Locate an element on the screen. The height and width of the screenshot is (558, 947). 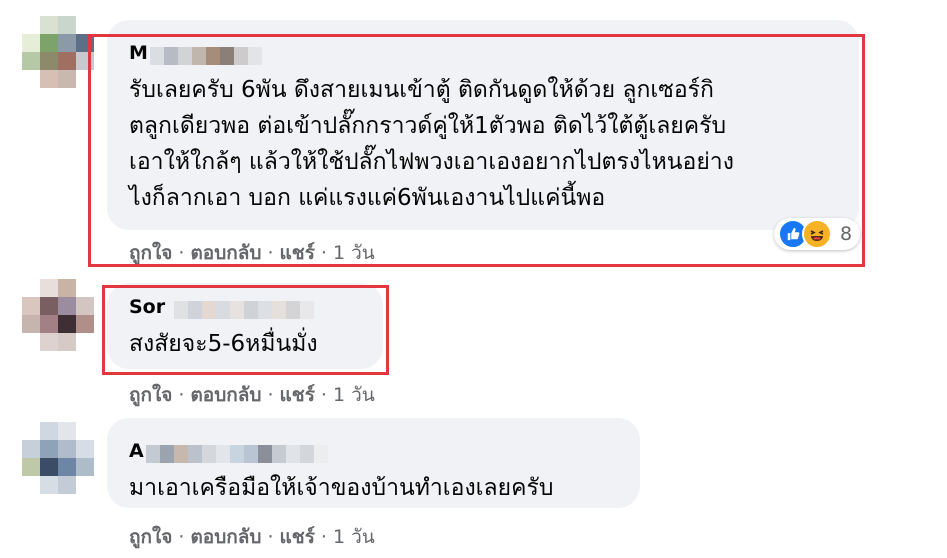
comment-line: มาเอาเครือมือให้เจ้าของบ้านทำเองเลยครับ is located at coordinates (341, 488).